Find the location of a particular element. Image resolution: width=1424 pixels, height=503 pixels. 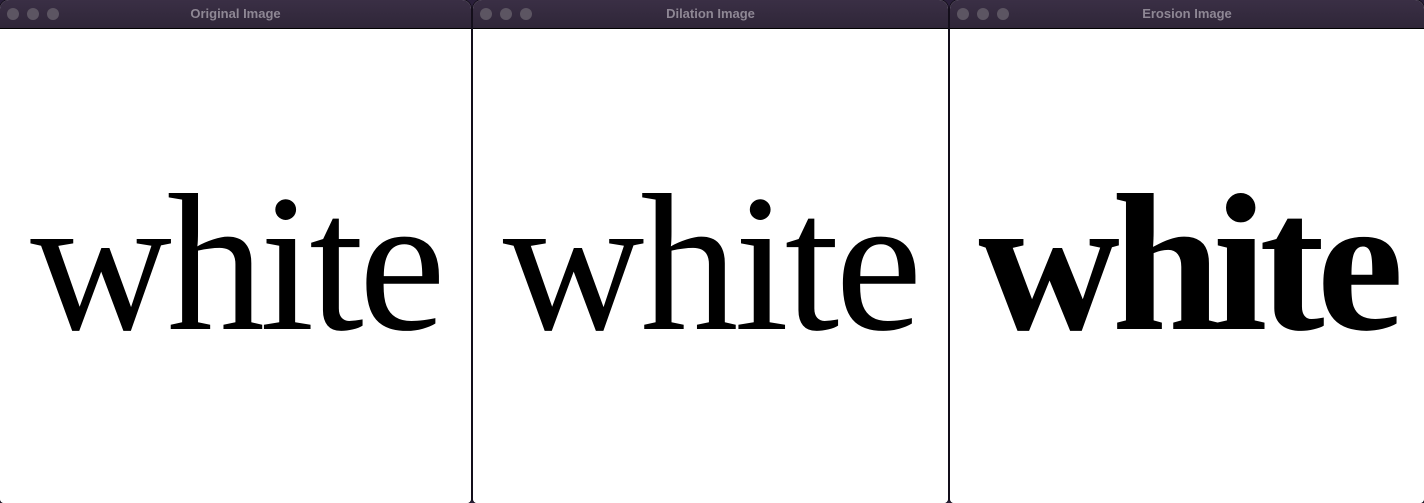

title-bar: Dilation Image is located at coordinates (710, 14).